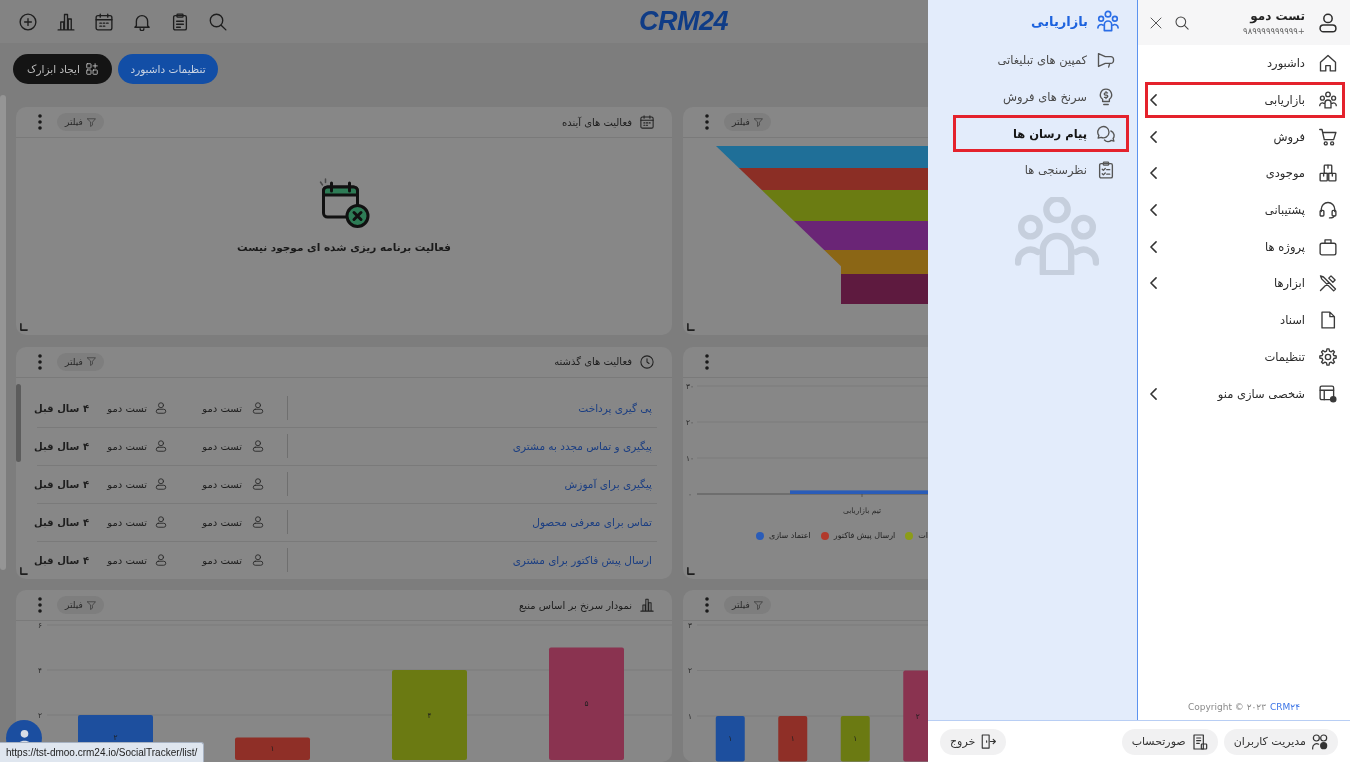 This screenshot has width=1350, height=762. What do you see at coordinates (1245, 63) in the screenshot?
I see `menu-item: داشبورد` at bounding box center [1245, 63].